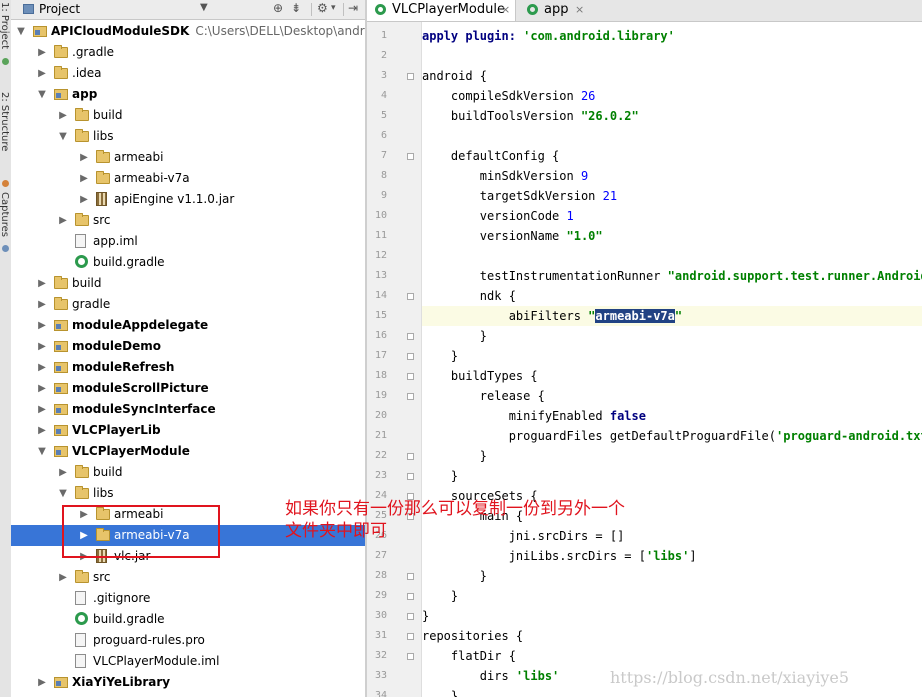 The height and width of the screenshot is (697, 922). What do you see at coordinates (188, 346) in the screenshot?
I see `tree-item-moduledemo: ▶ moduleDemo` at bounding box center [188, 346].